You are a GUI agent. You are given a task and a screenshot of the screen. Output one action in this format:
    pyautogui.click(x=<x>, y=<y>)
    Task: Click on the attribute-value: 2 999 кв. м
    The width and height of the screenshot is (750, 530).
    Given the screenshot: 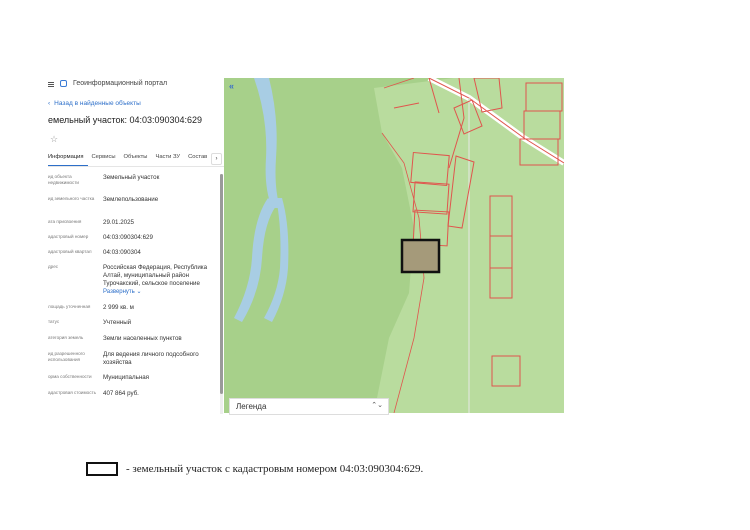 What is the action you would take?
    pyautogui.click(x=118, y=307)
    